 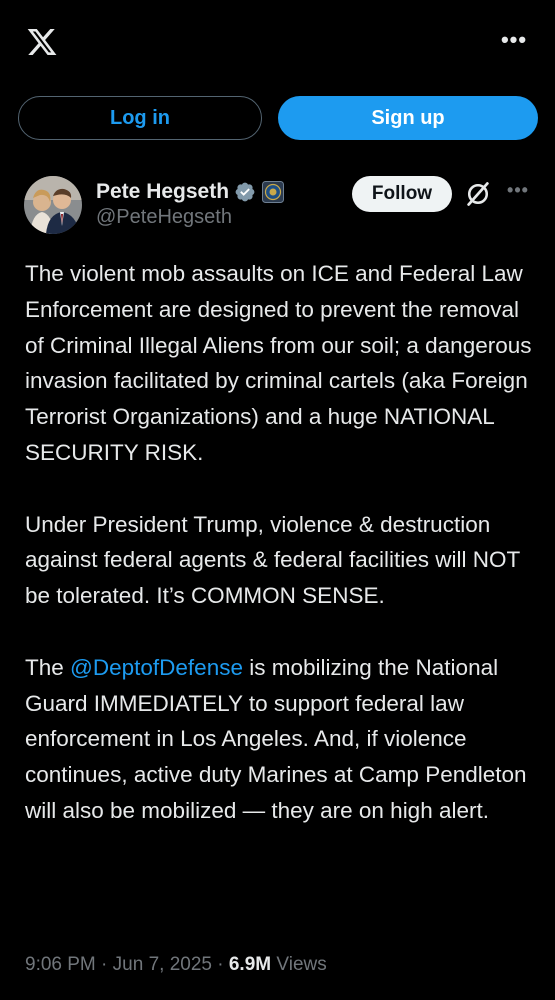 What do you see at coordinates (48, 667) in the screenshot?
I see `paragraph-3-before: The` at bounding box center [48, 667].